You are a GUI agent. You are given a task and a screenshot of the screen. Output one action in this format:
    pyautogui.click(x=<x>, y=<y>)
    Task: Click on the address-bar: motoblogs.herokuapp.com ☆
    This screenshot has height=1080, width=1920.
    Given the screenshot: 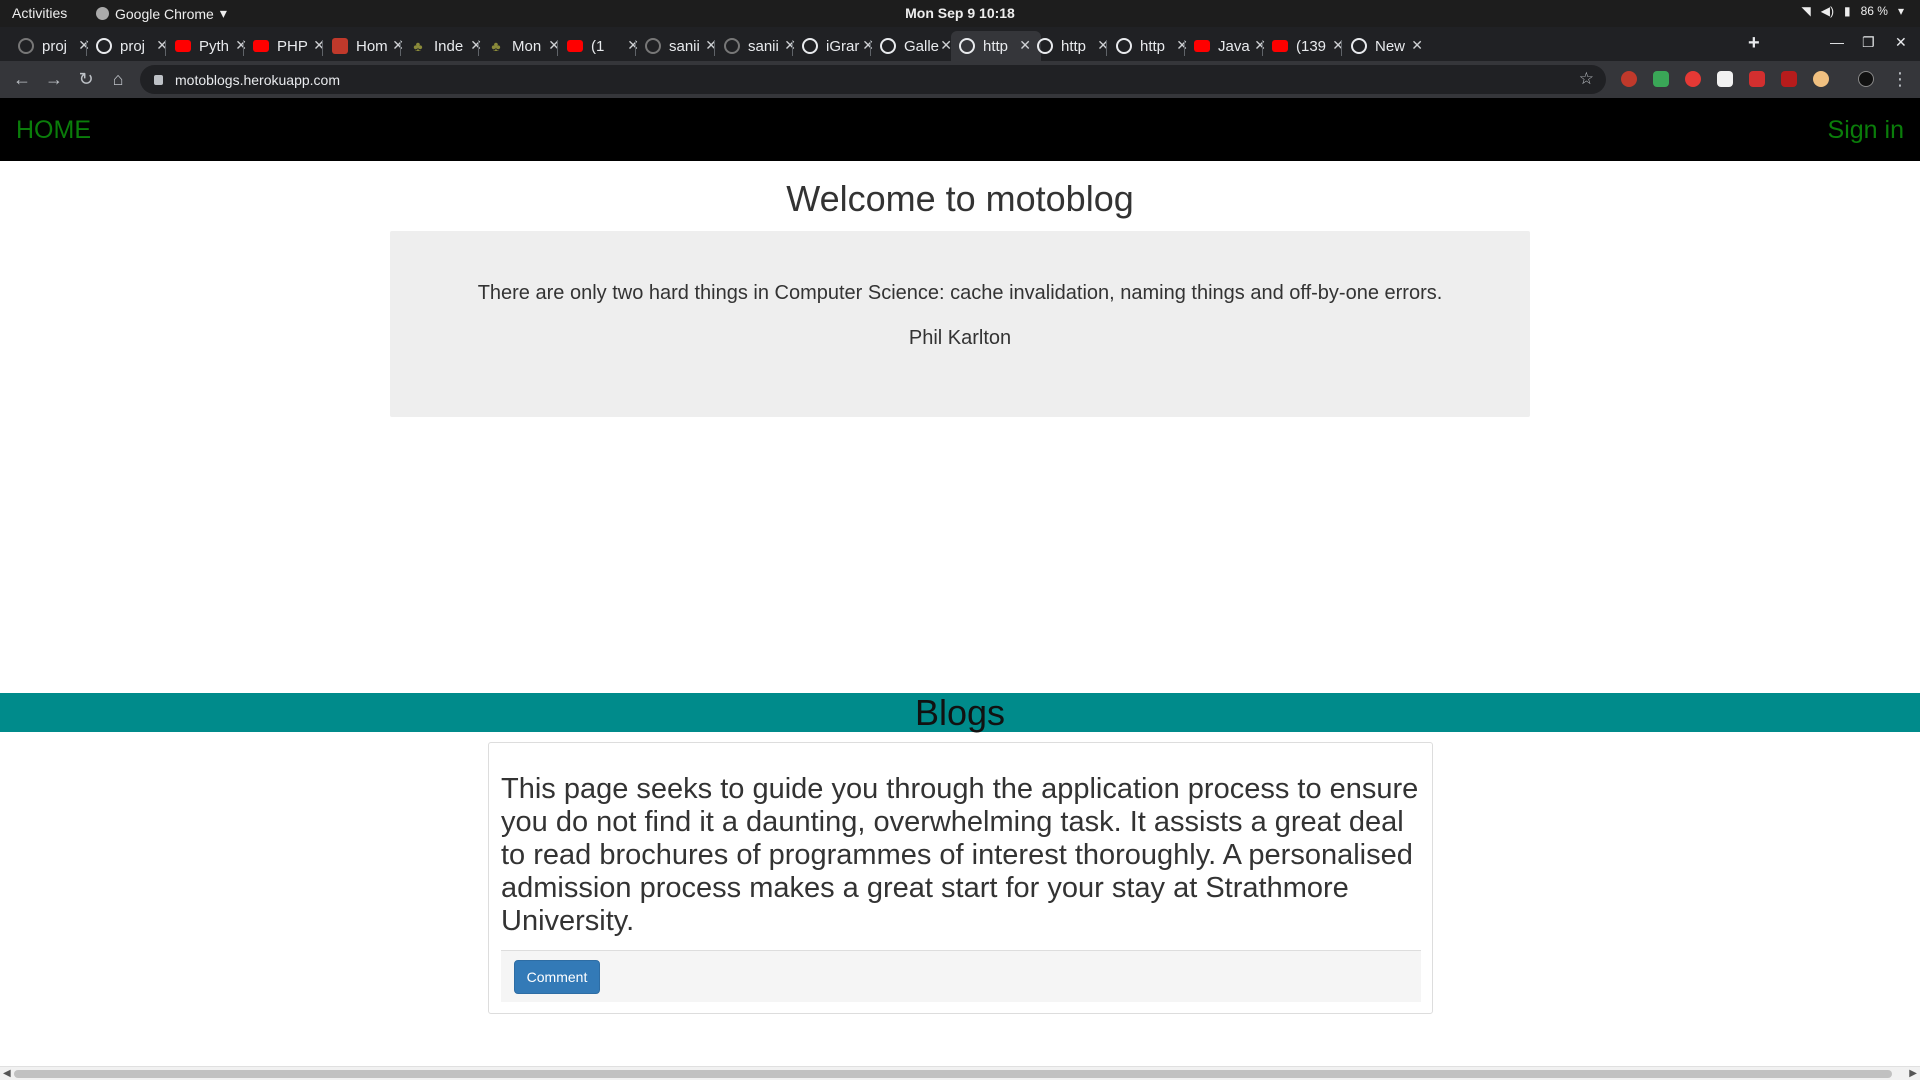 What is the action you would take?
    pyautogui.click(x=873, y=79)
    